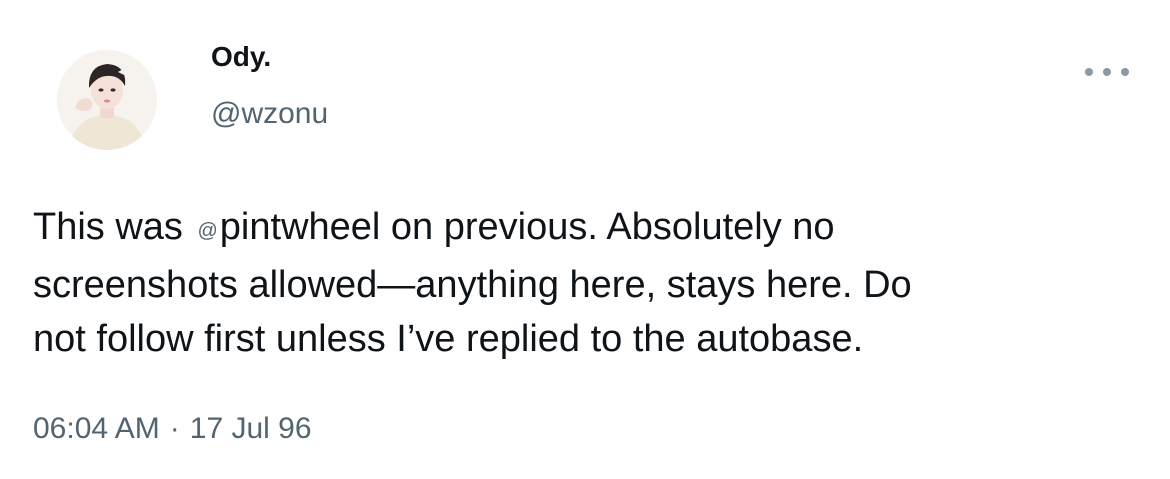 The image size is (1170, 479). What do you see at coordinates (96, 428) in the screenshot?
I see `tweet-time: 06:04 AM` at bounding box center [96, 428].